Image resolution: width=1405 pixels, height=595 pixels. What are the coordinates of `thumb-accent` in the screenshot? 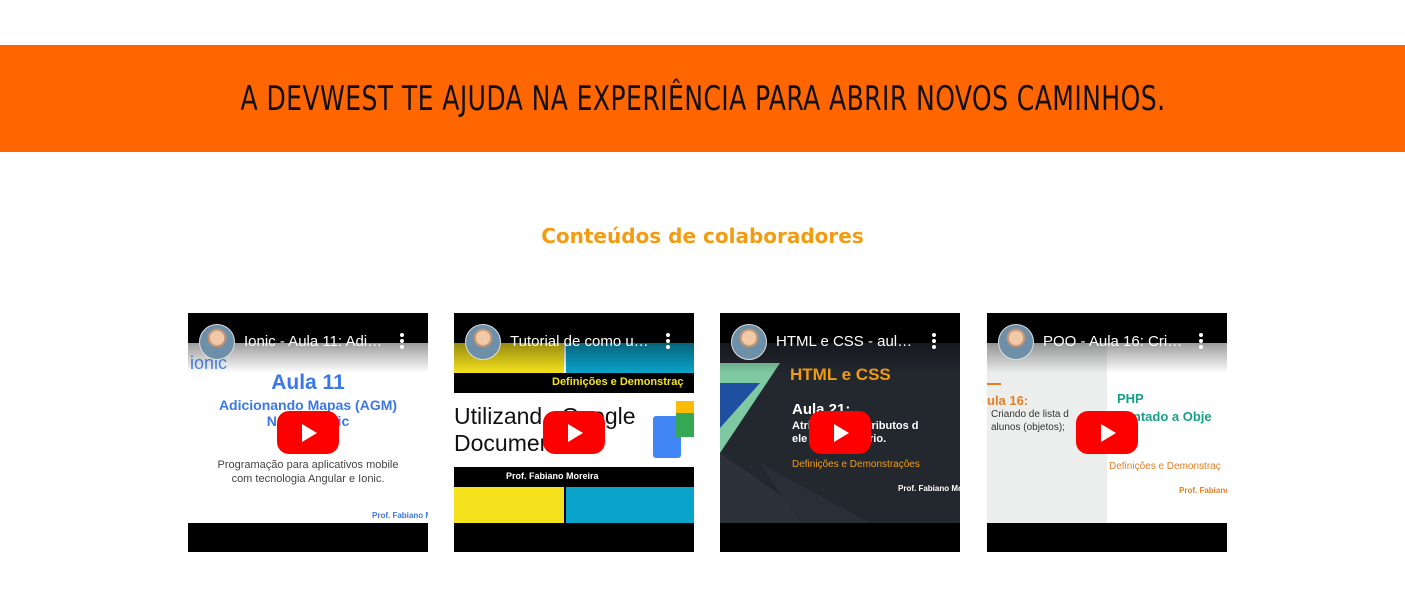 It's located at (994, 384).